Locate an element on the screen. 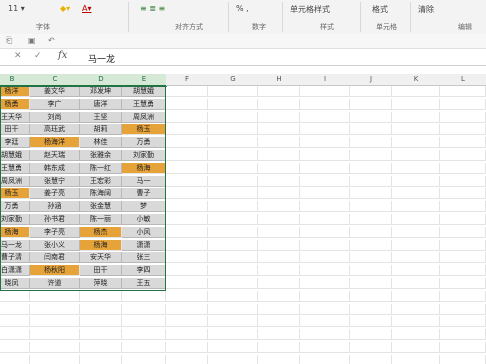 The height and width of the screenshot is (364, 486). cell: 刘尚 is located at coordinates (55, 117).